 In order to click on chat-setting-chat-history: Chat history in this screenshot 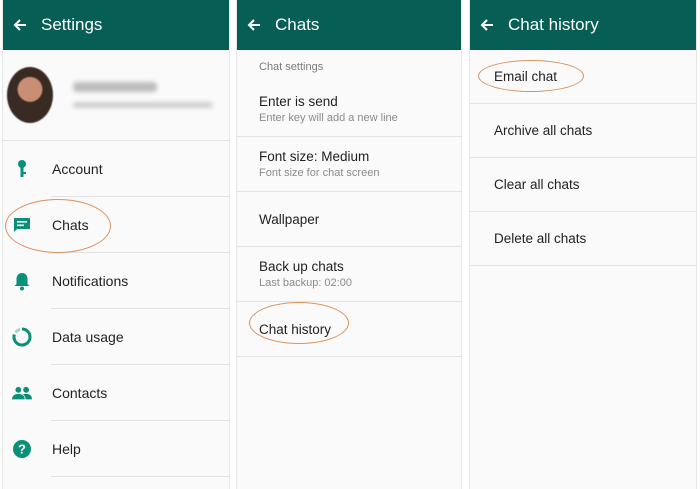, I will do `click(349, 329)`.